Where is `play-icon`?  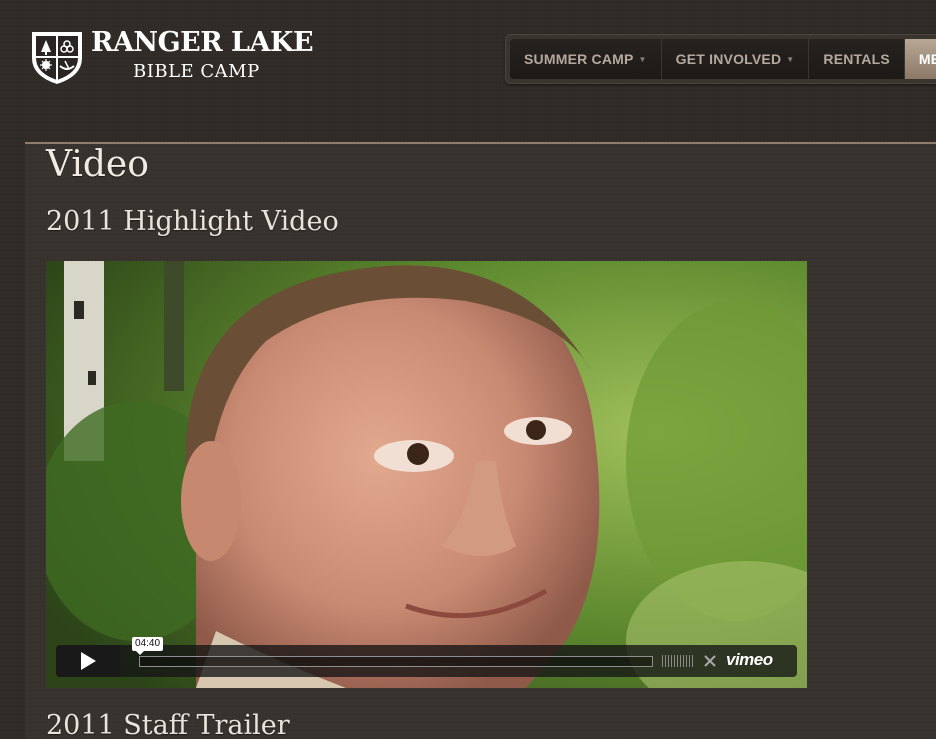 play-icon is located at coordinates (88, 661).